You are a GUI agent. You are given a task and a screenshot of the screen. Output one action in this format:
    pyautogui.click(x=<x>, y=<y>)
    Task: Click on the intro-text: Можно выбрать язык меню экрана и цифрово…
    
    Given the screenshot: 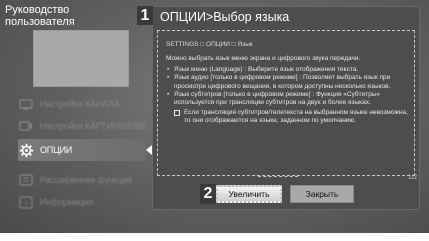 What is the action you would take?
    pyautogui.click(x=263, y=59)
    